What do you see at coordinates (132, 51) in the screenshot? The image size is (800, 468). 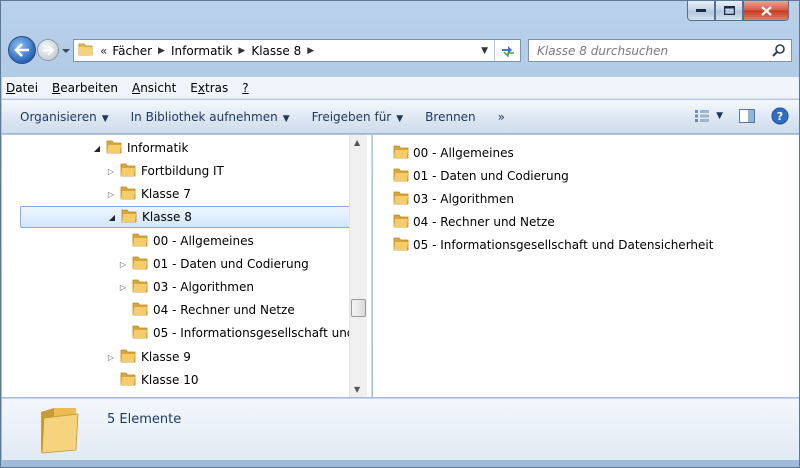 I see `breadcrumb-faecher: Fächer` at bounding box center [132, 51].